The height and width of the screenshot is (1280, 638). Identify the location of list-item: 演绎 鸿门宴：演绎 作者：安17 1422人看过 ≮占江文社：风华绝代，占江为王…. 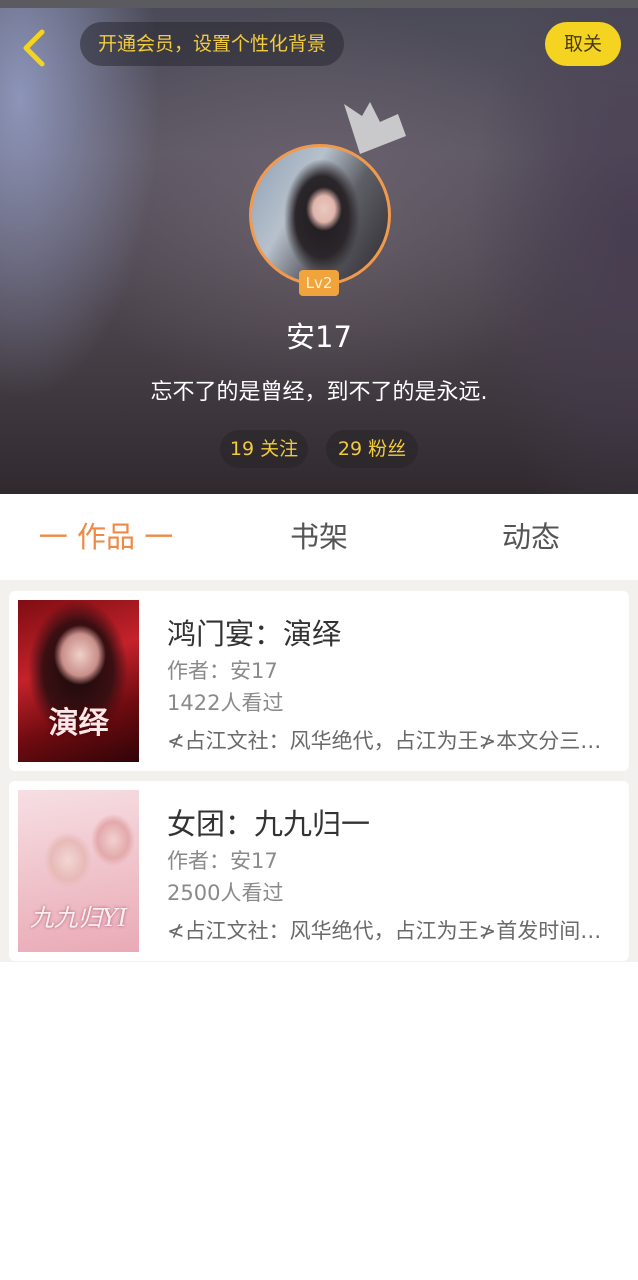
(319, 681).